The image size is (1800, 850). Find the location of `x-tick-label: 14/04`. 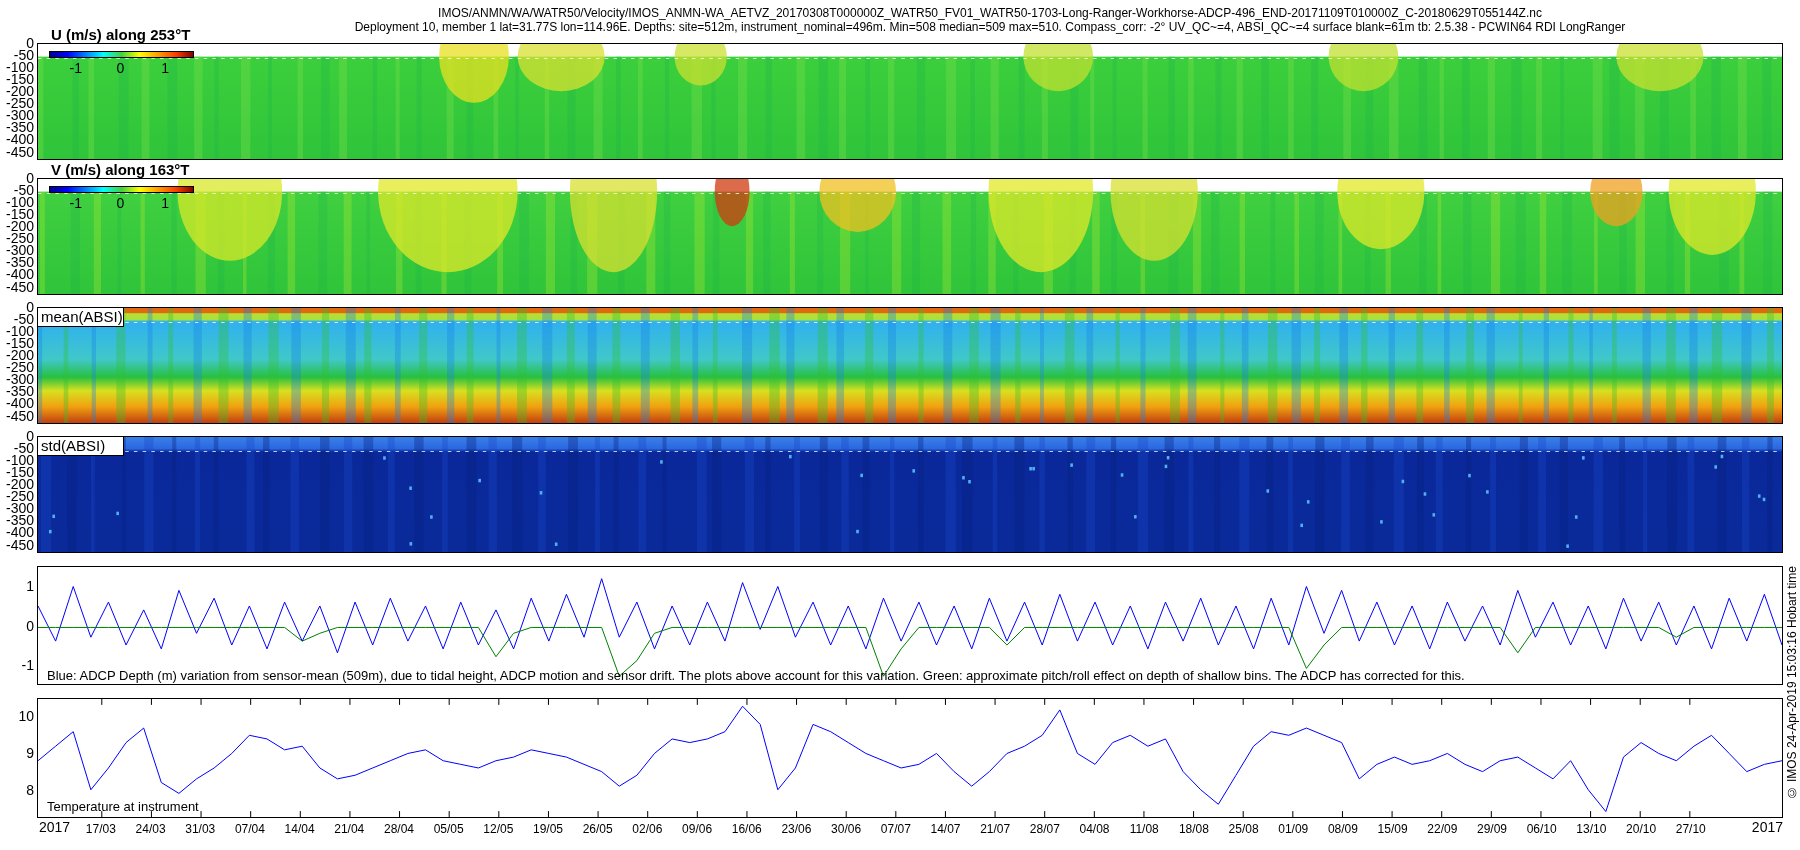

x-tick-label: 14/04 is located at coordinates (299, 829).